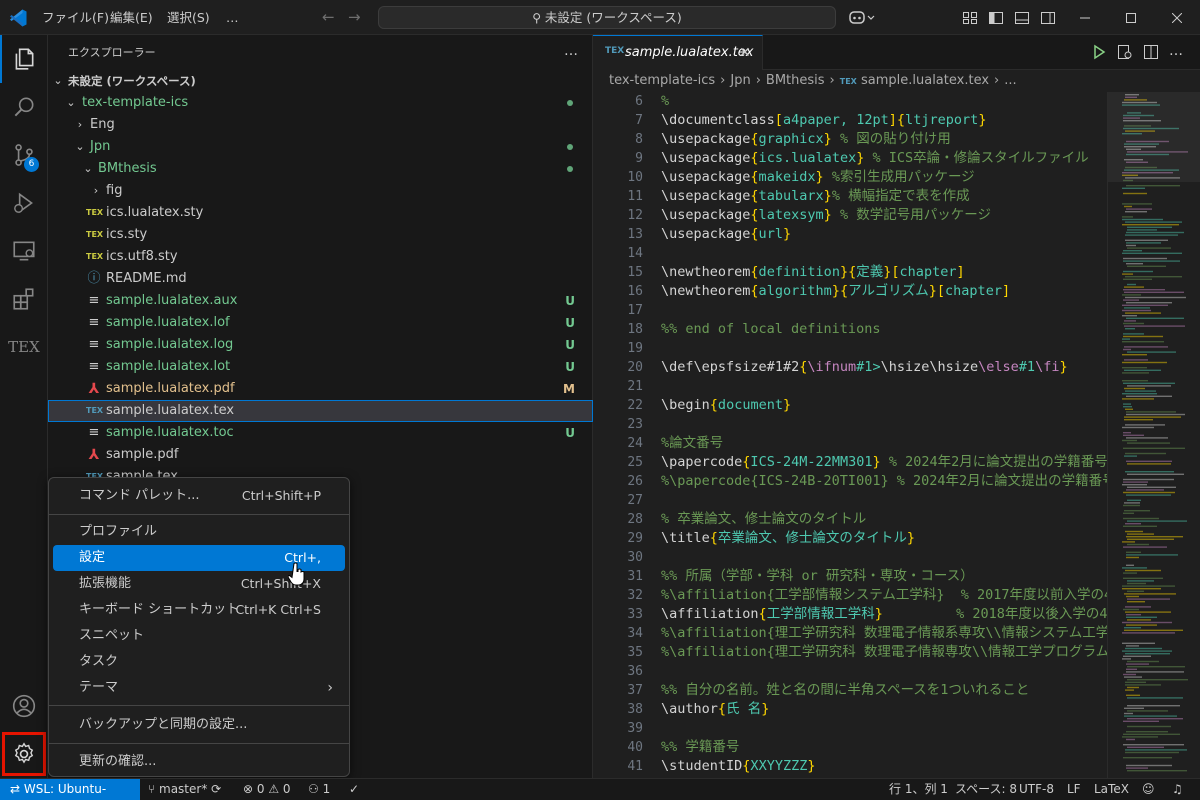 This screenshot has width=1200, height=800. I want to click on toggle-secondary-sidebar-icon, so click(1048, 18).